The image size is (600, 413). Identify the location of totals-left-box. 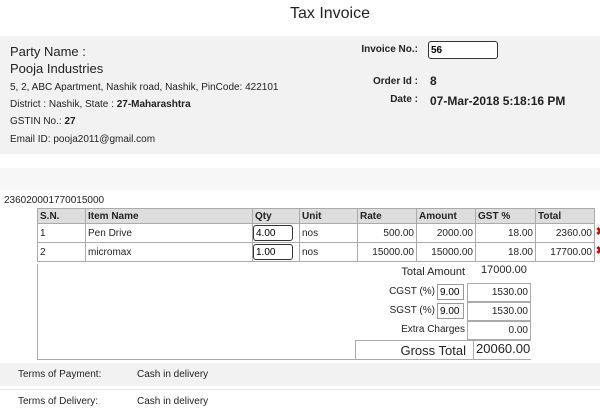
(196, 312).